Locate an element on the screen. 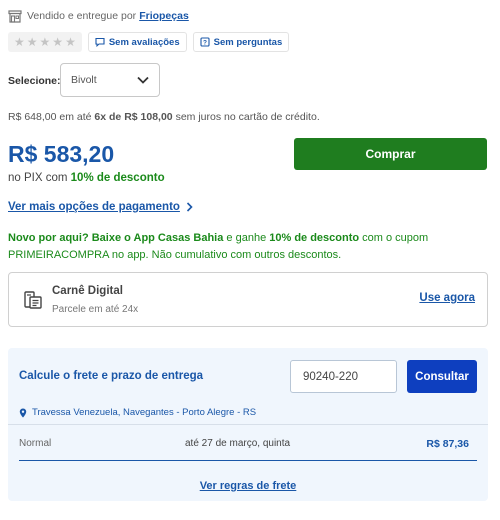  carne-icon is located at coordinates (33, 300).